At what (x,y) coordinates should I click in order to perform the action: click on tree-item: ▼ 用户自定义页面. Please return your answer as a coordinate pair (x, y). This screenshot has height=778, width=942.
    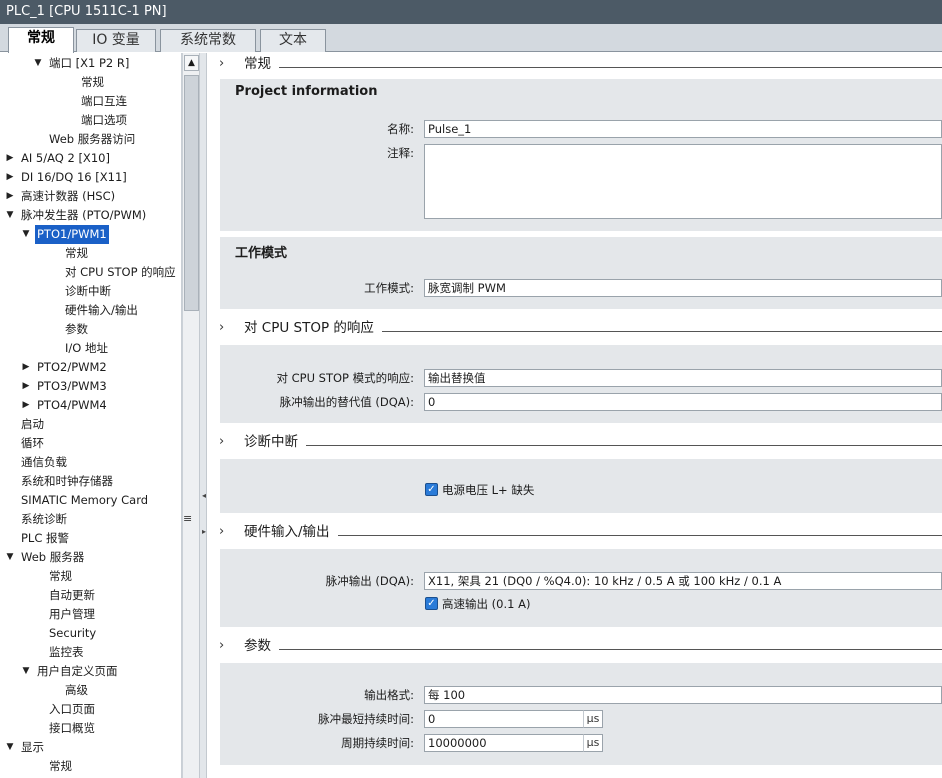
    Looking at the image, I should click on (90, 671).